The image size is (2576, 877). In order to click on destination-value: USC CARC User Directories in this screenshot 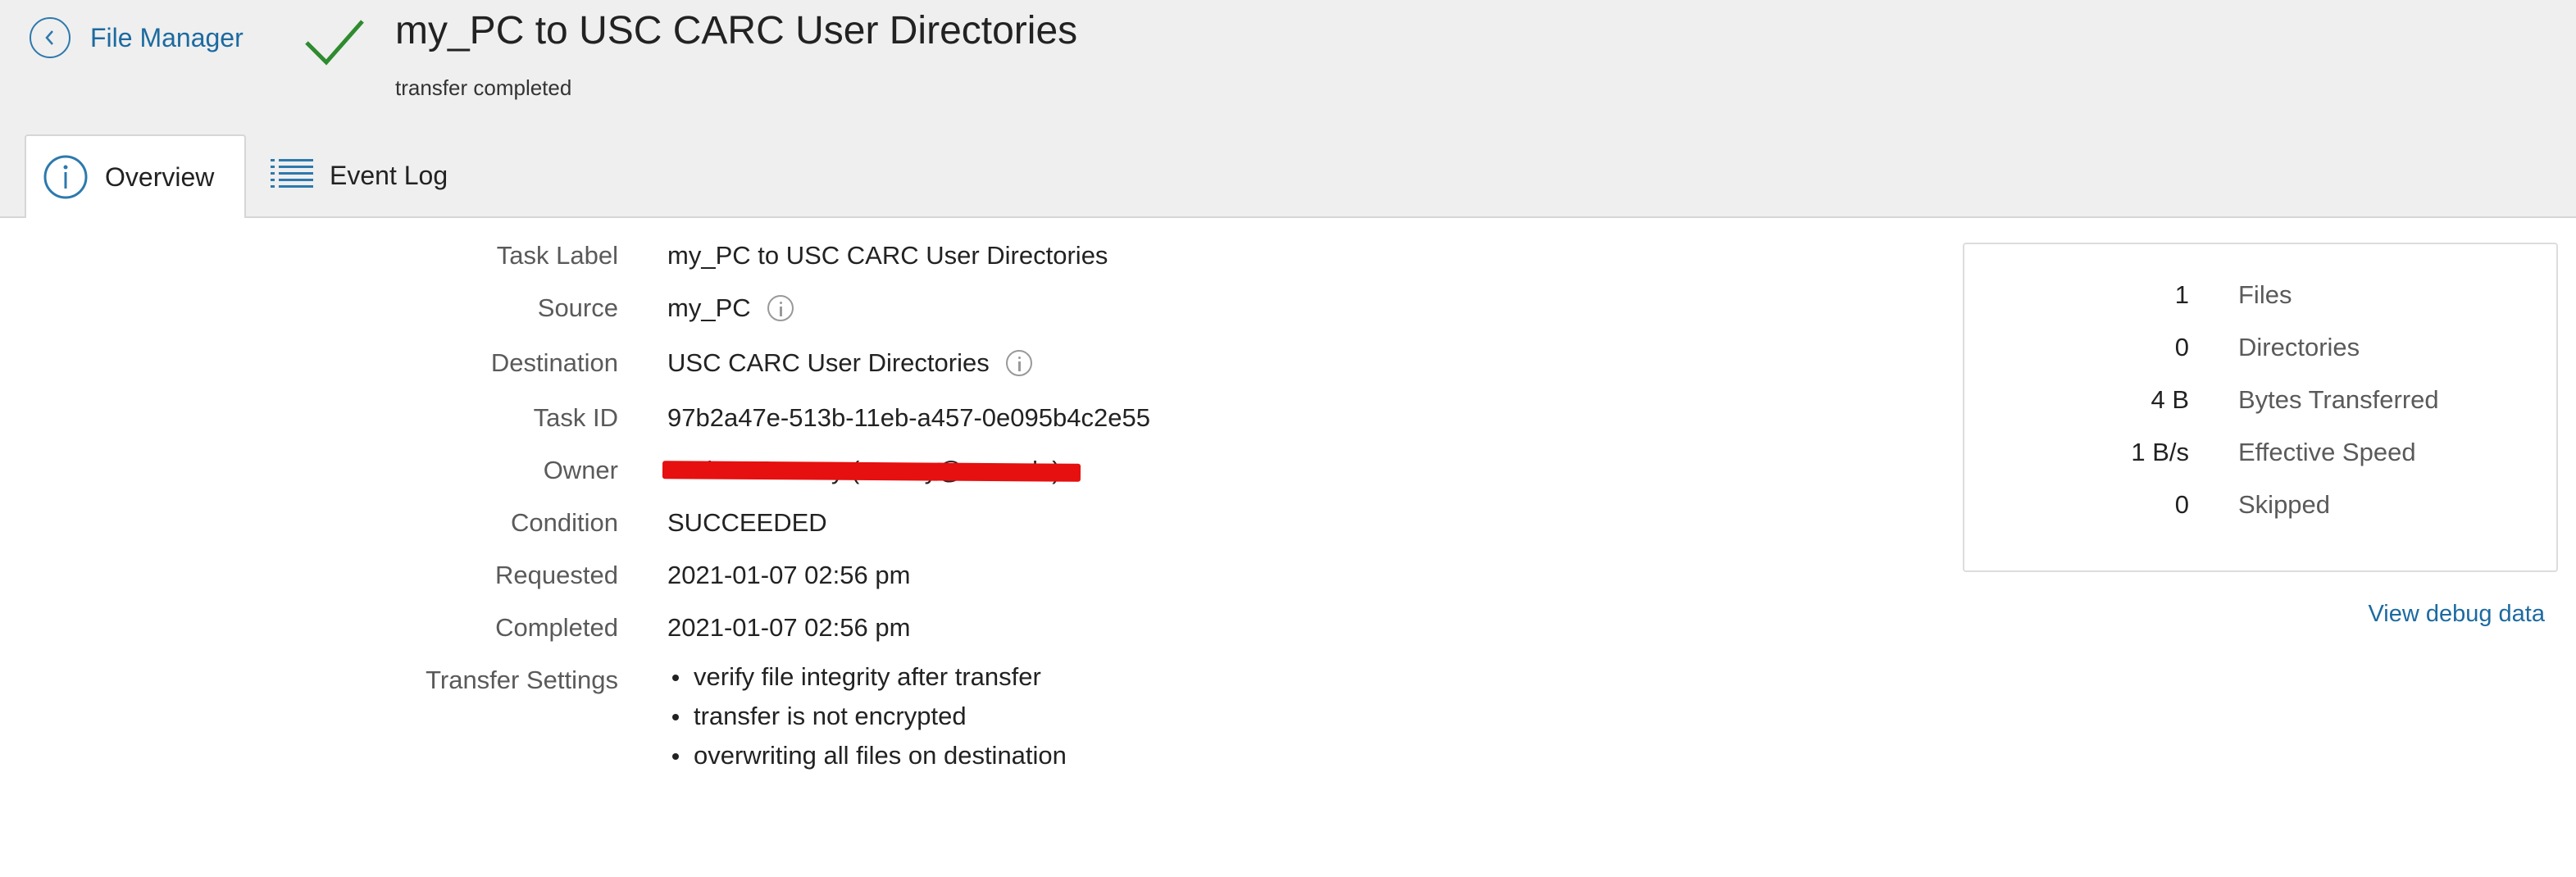, I will do `click(829, 362)`.